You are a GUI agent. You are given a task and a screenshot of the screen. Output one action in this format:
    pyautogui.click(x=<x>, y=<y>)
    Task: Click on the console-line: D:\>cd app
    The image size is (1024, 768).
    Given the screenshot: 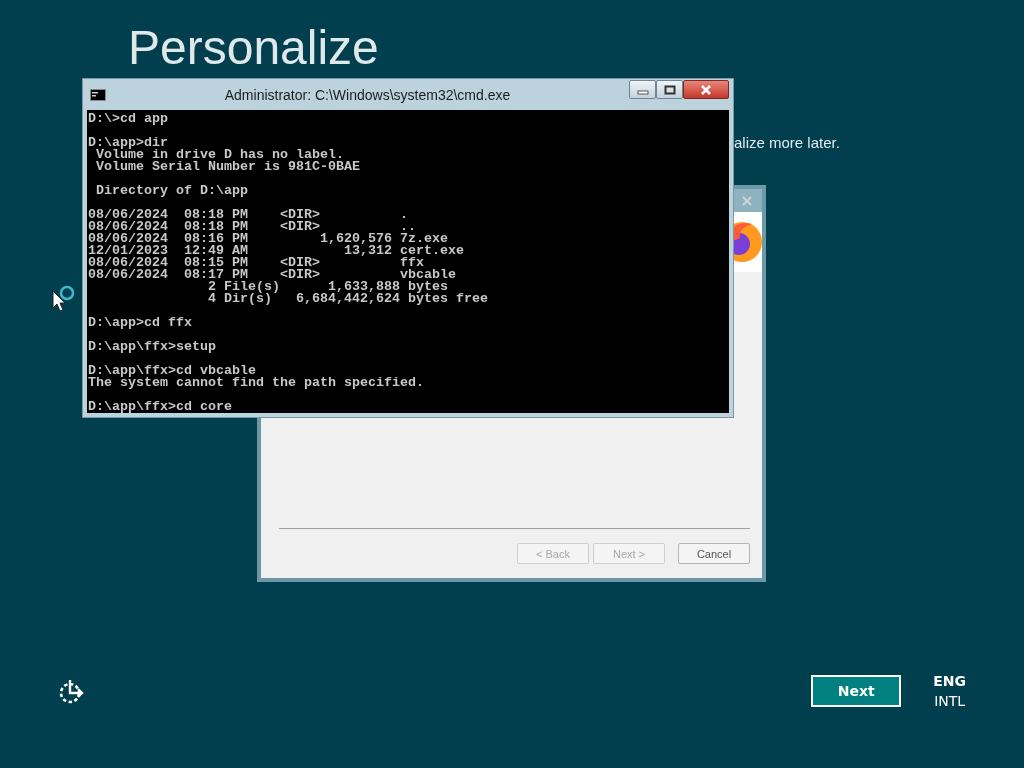 What is the action you would take?
    pyautogui.click(x=128, y=119)
    